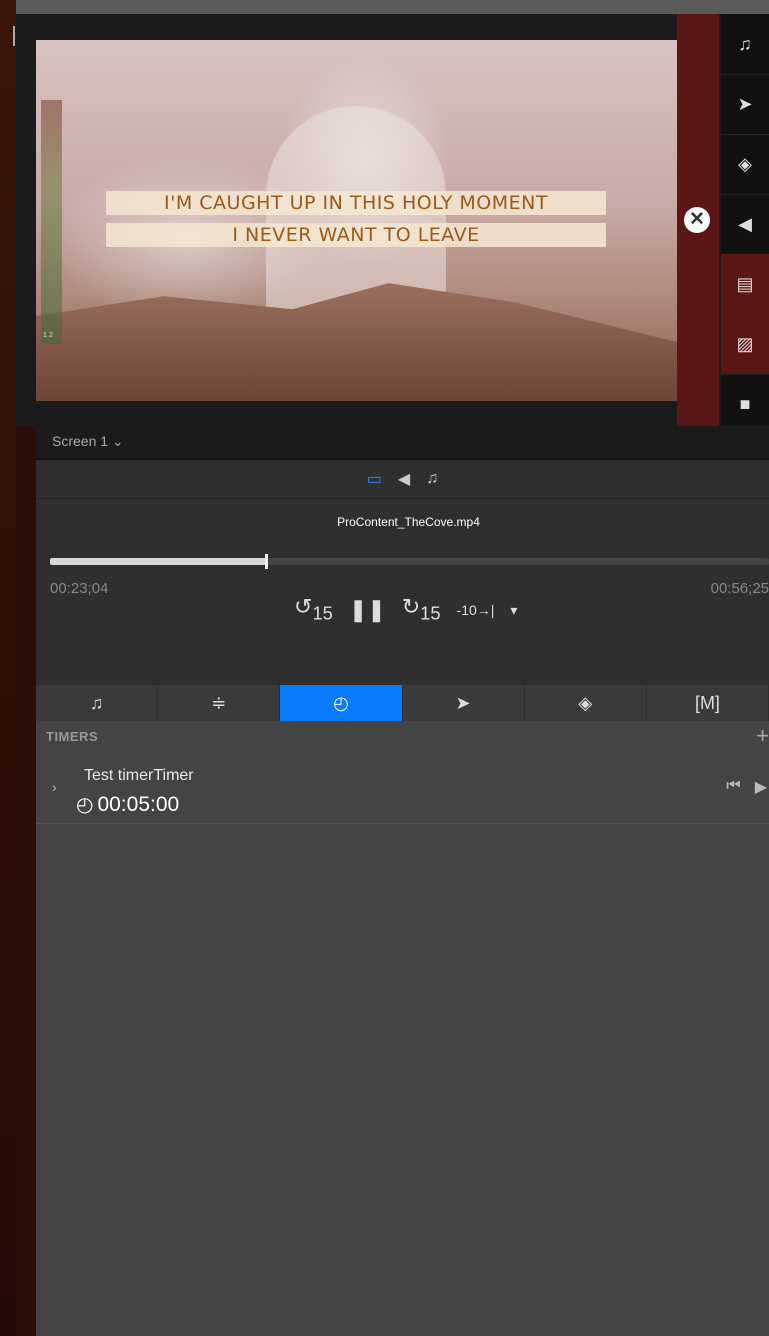  Describe the element at coordinates (476, 610) in the screenshot. I see `go-back-10-icon: -10→|` at that location.